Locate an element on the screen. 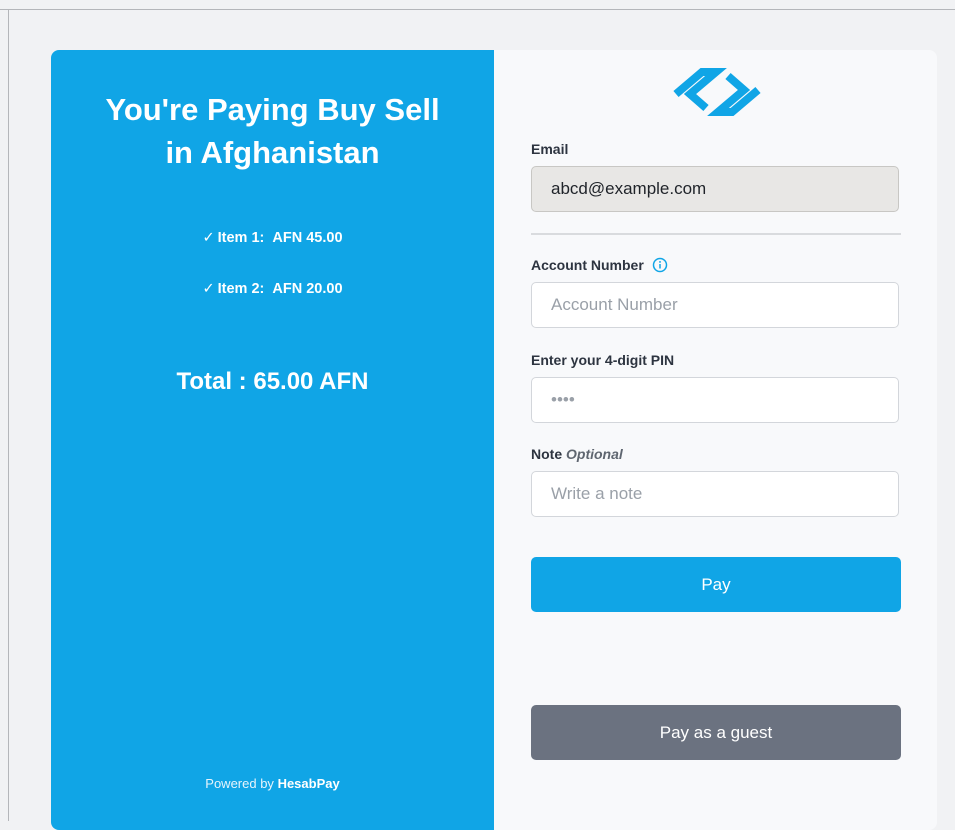  pin-label: Enter your 4-digit PIN is located at coordinates (603, 360).